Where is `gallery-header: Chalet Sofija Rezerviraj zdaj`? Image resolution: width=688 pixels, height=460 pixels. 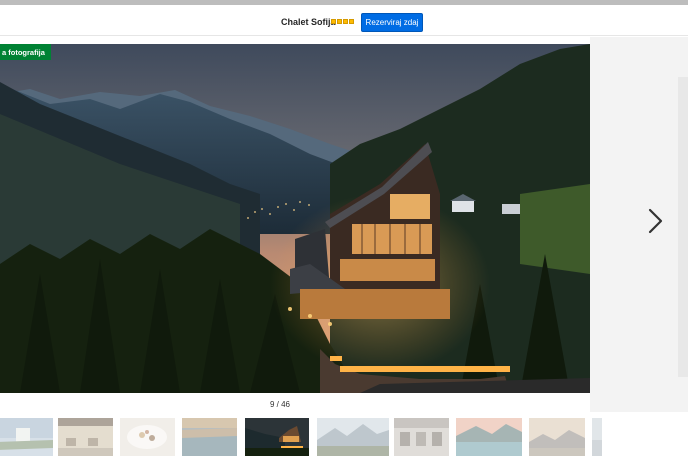 gallery-header: Chalet Sofija Rezerviraj zdaj is located at coordinates (344, 20).